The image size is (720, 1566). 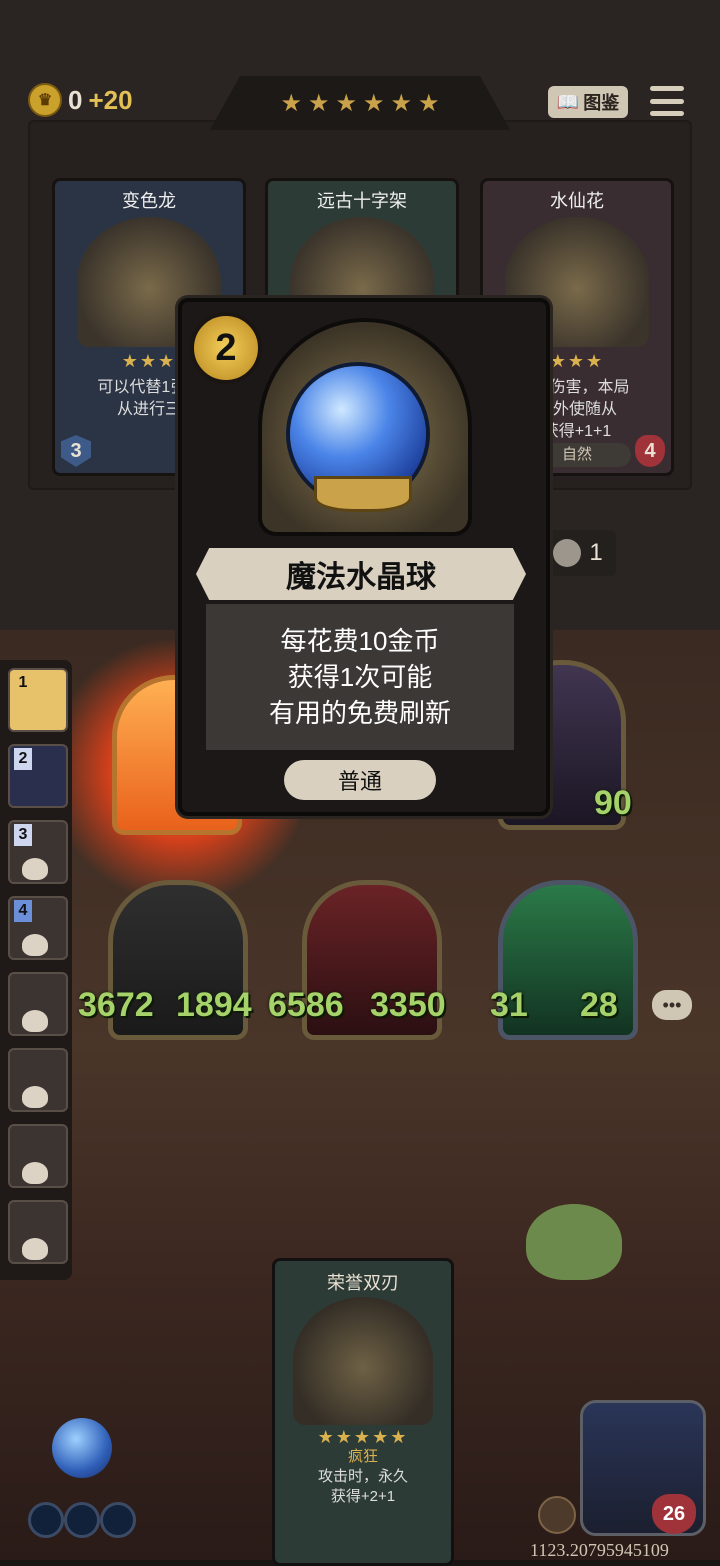 I want to click on tavern-stars: ★ ★ ★ ★ ★ ★, so click(x=360, y=103).